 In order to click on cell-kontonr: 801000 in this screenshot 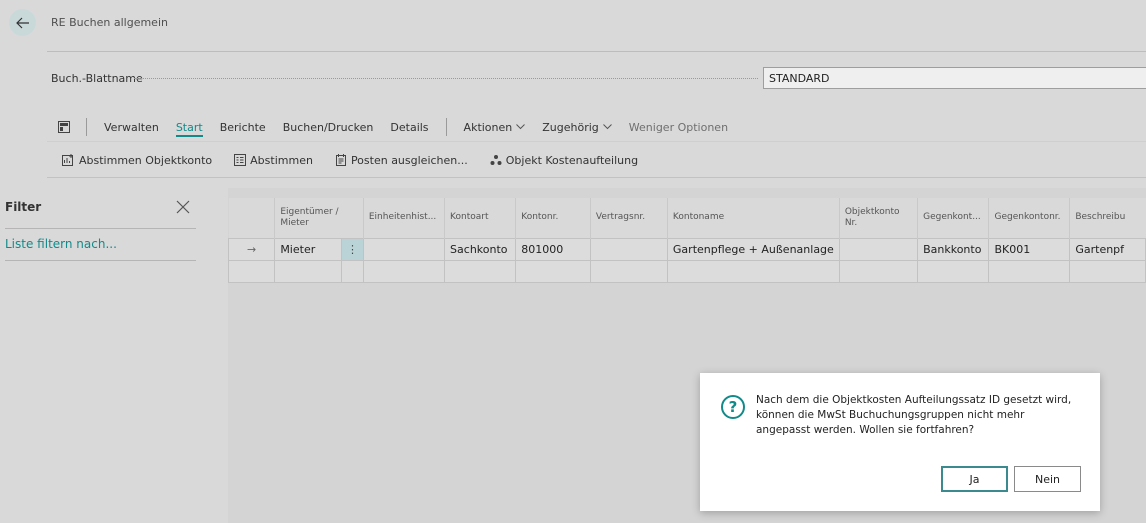, I will do `click(553, 249)`.